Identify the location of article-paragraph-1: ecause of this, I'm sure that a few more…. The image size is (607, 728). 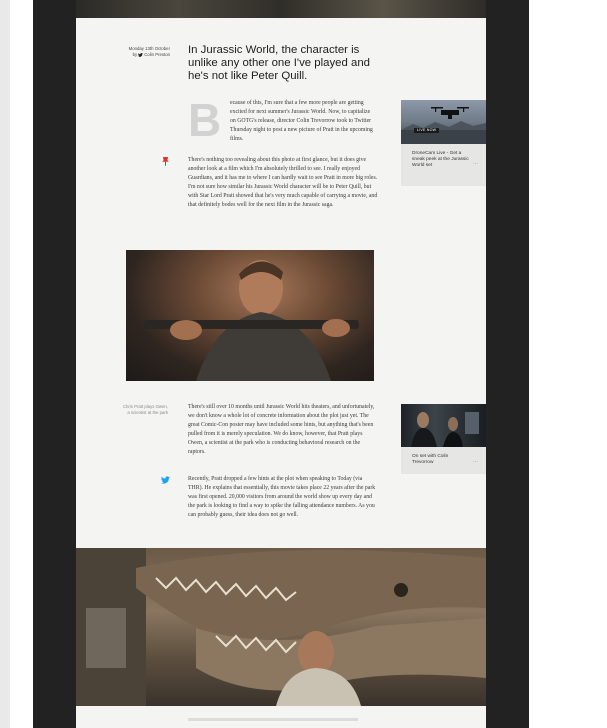
(301, 121).